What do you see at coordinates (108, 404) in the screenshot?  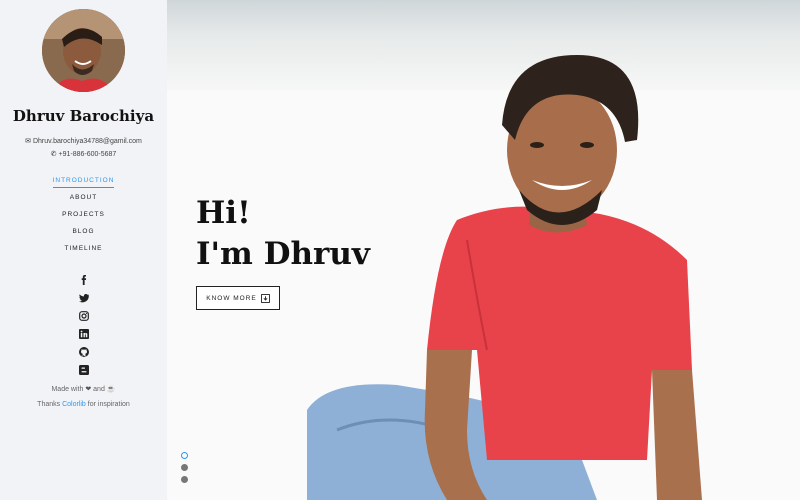 I see `inspiration-text: for inspiration` at bounding box center [108, 404].